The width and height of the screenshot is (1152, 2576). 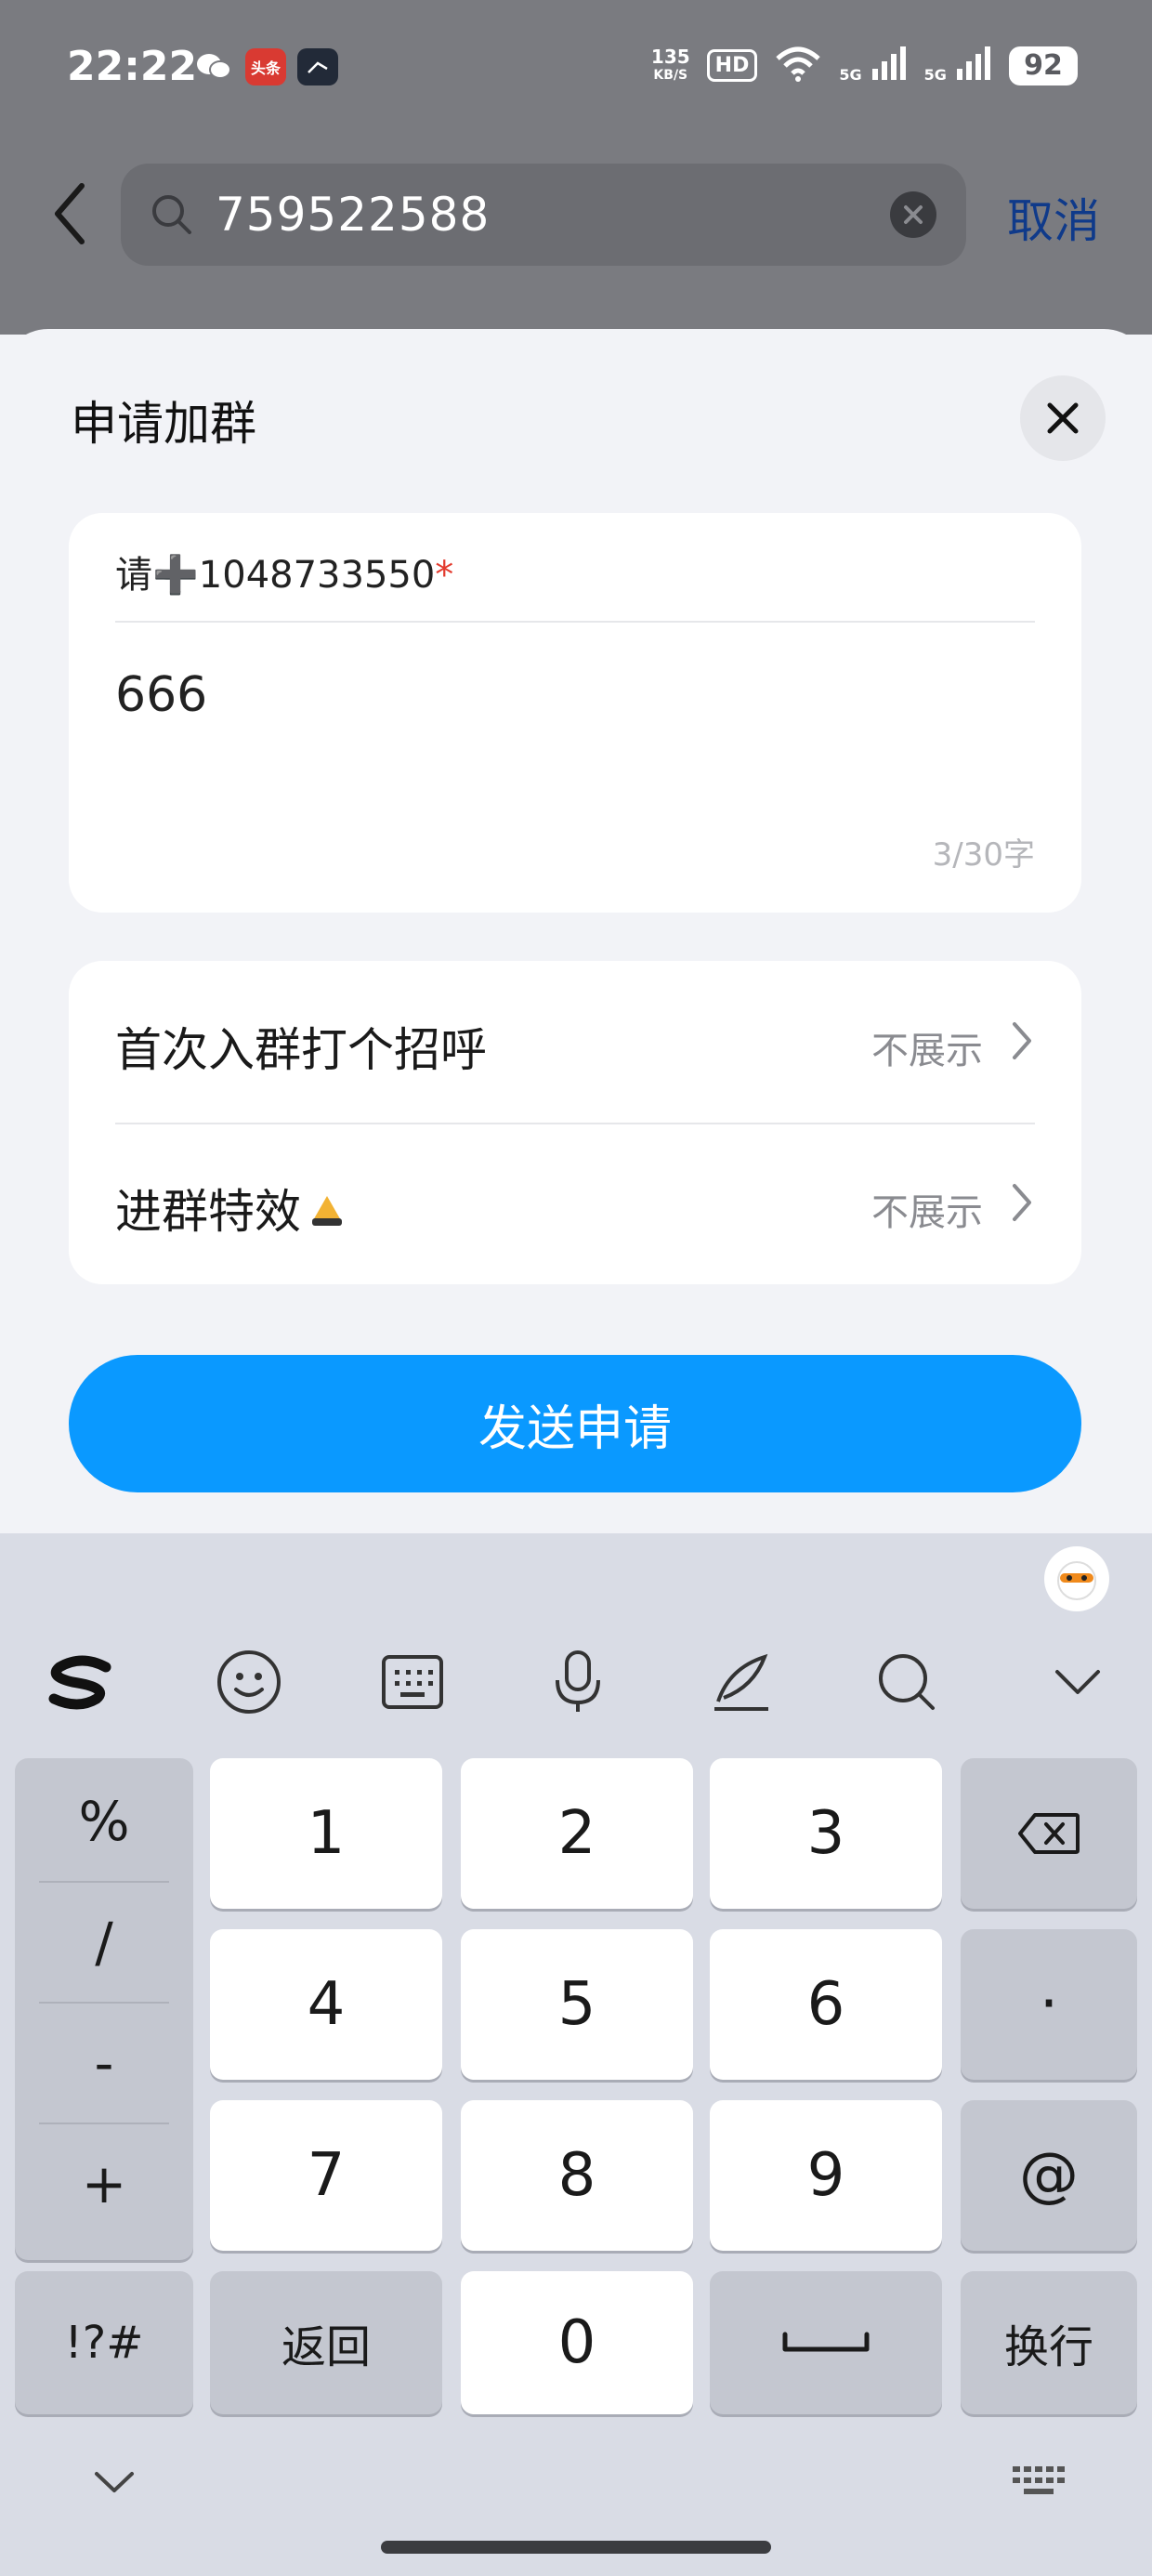 I want to click on required-mark: *, so click(x=444, y=575).